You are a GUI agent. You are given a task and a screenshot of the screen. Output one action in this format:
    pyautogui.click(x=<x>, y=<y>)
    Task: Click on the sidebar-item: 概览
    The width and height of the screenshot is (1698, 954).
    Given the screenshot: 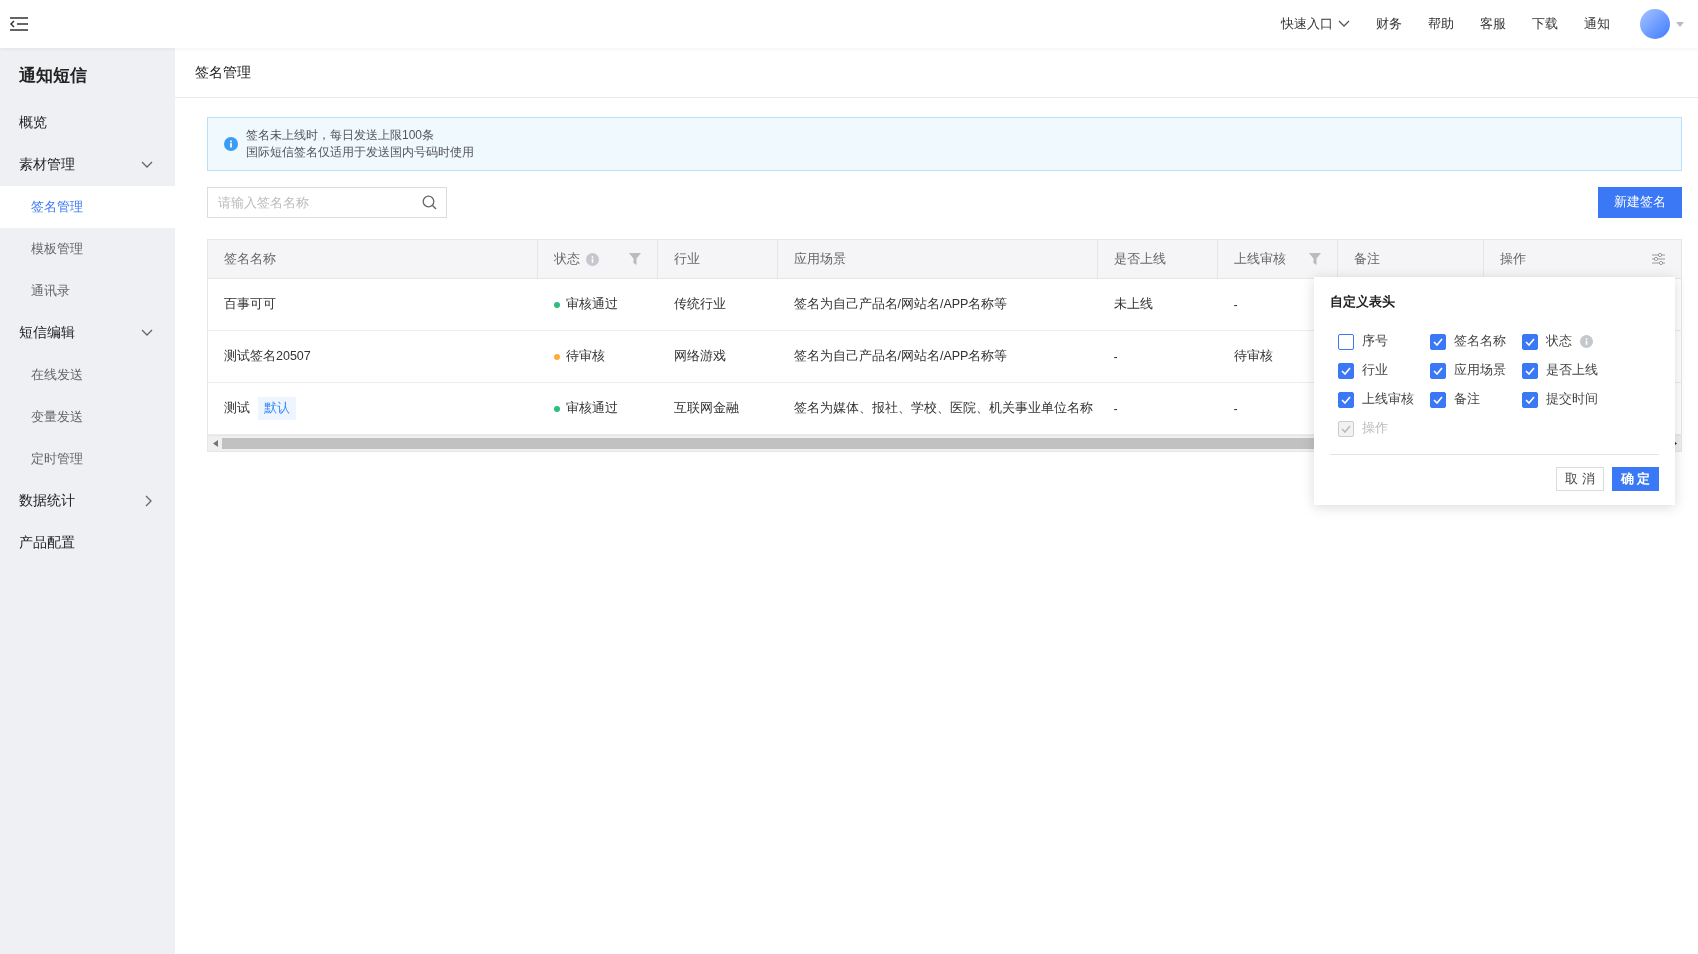 What is the action you would take?
    pyautogui.click(x=87, y=123)
    